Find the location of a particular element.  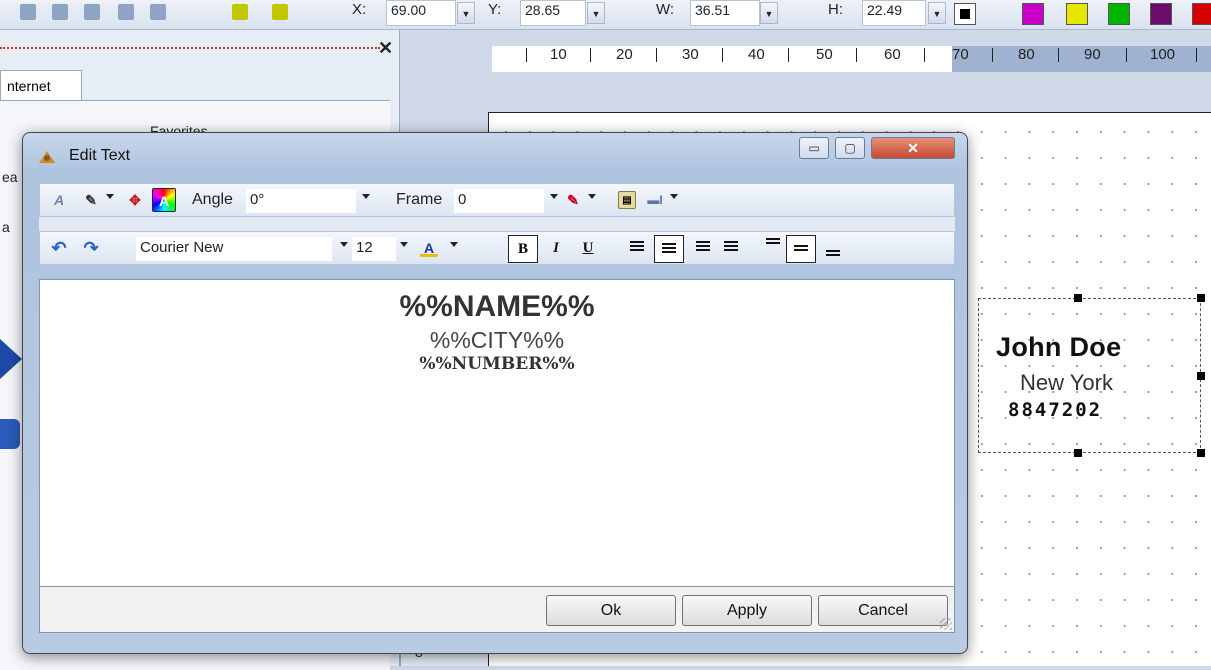

side-text-2: a is located at coordinates (6, 227).